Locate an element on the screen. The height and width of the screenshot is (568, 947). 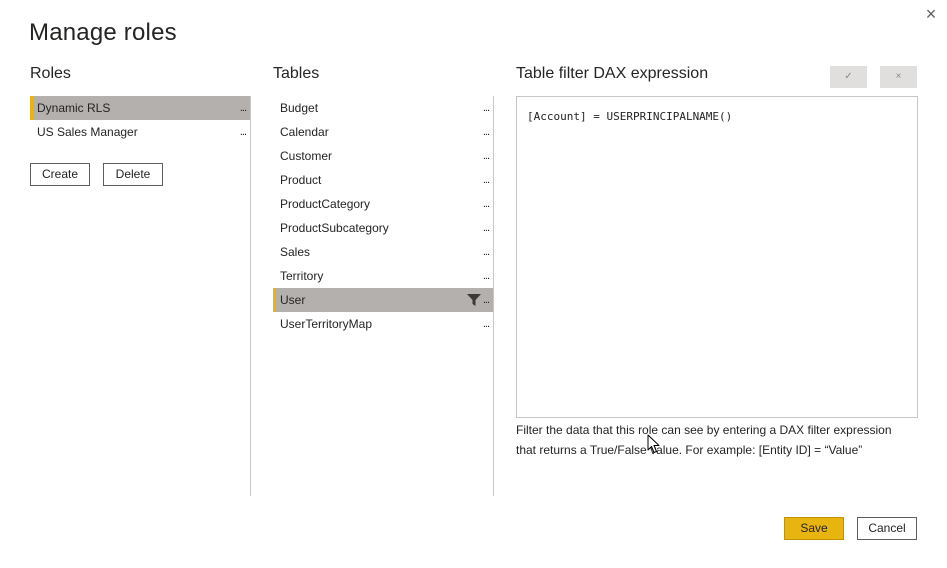
table-item-label: Territory is located at coordinates (302, 276).